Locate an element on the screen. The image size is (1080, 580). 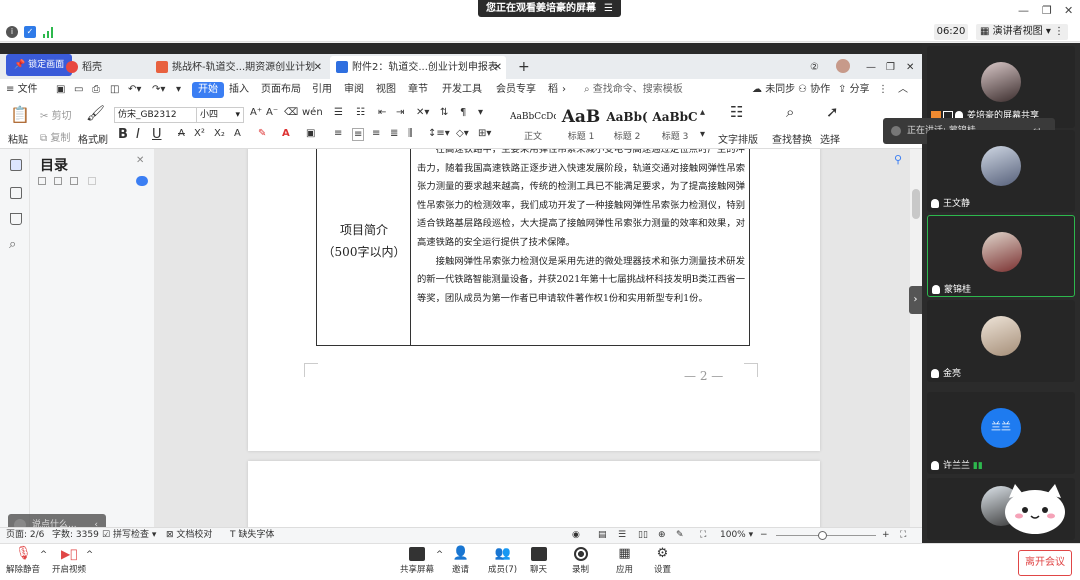
participant-tile: 王文静 is located at coordinates (1001, 171).